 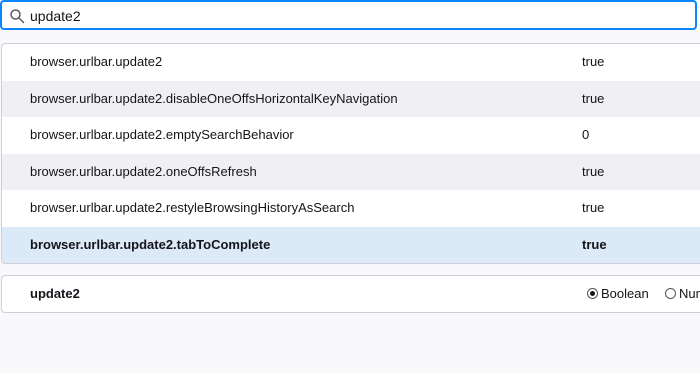 I want to click on search-icon, so click(x=17, y=16).